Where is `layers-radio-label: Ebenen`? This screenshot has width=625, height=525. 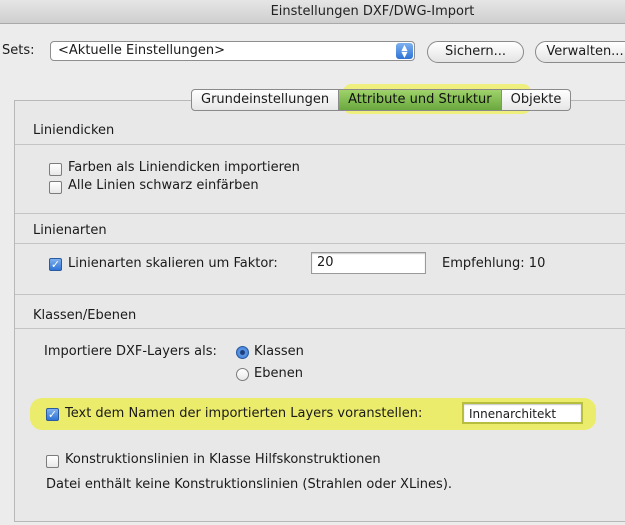 layers-radio-label: Ebenen is located at coordinates (278, 373).